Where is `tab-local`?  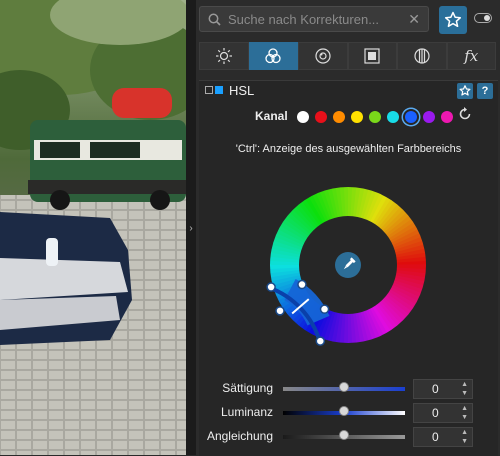
tab-local is located at coordinates (422, 56).